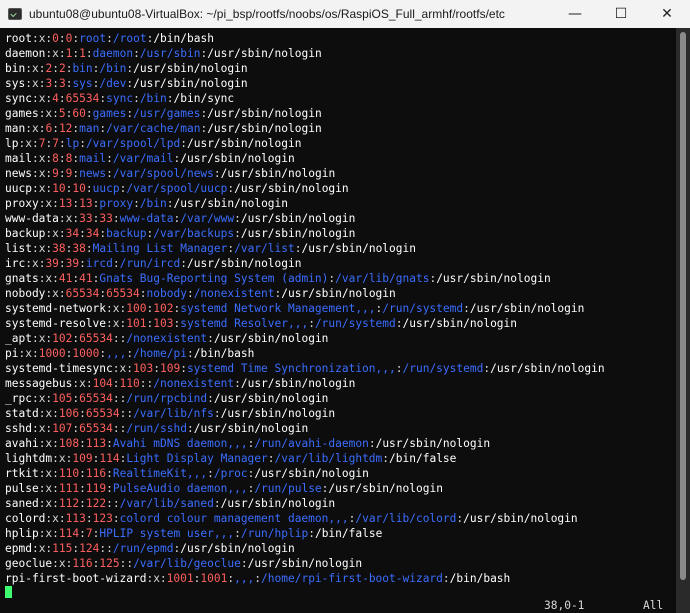  What do you see at coordinates (18, 38) in the screenshot?
I see `username-field: root` at bounding box center [18, 38].